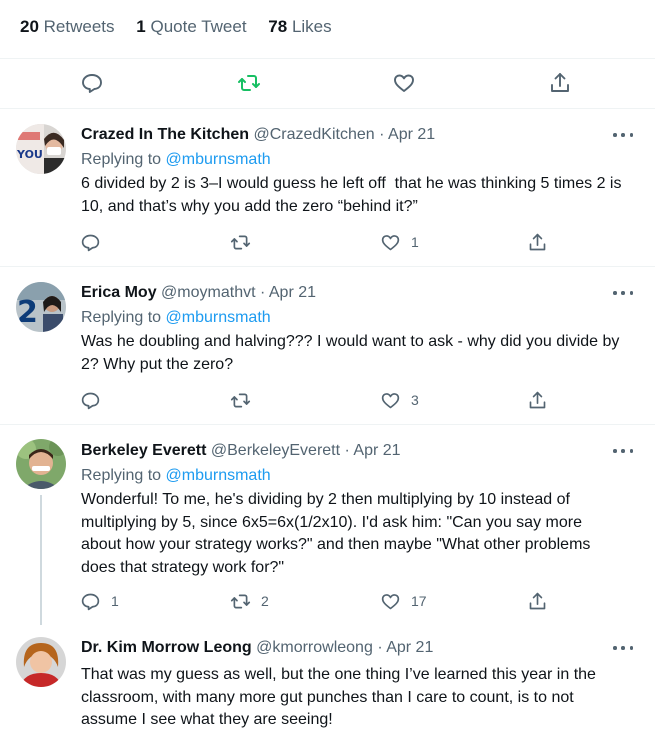 The image size is (655, 740). Describe the element at coordinates (79, 26) in the screenshot. I see `retweets-label: Retweets` at that location.